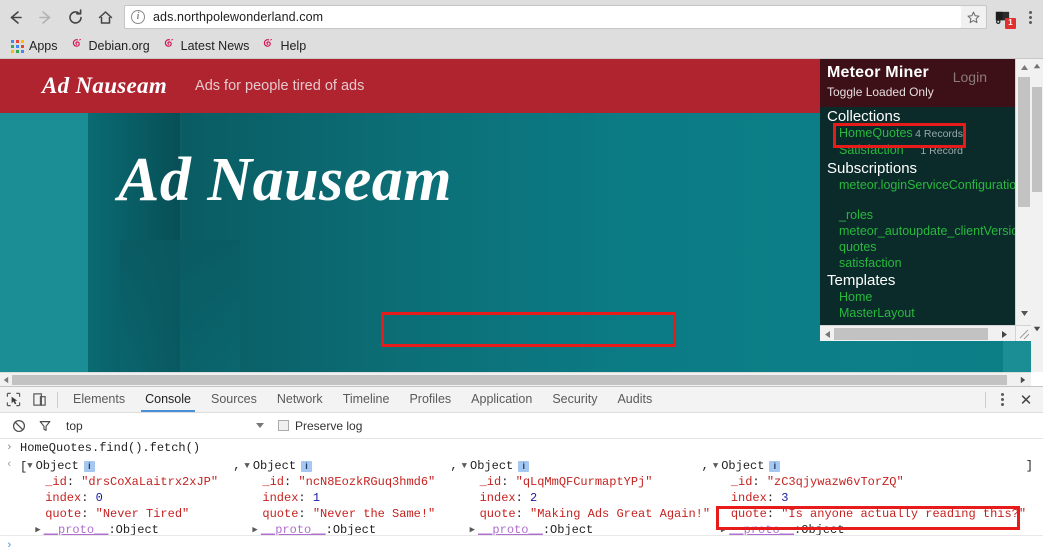 The image size is (1043, 555). Describe the element at coordinates (921, 185) in the screenshot. I see `subscription-item: meteor.loginServiceConfiguration` at that location.